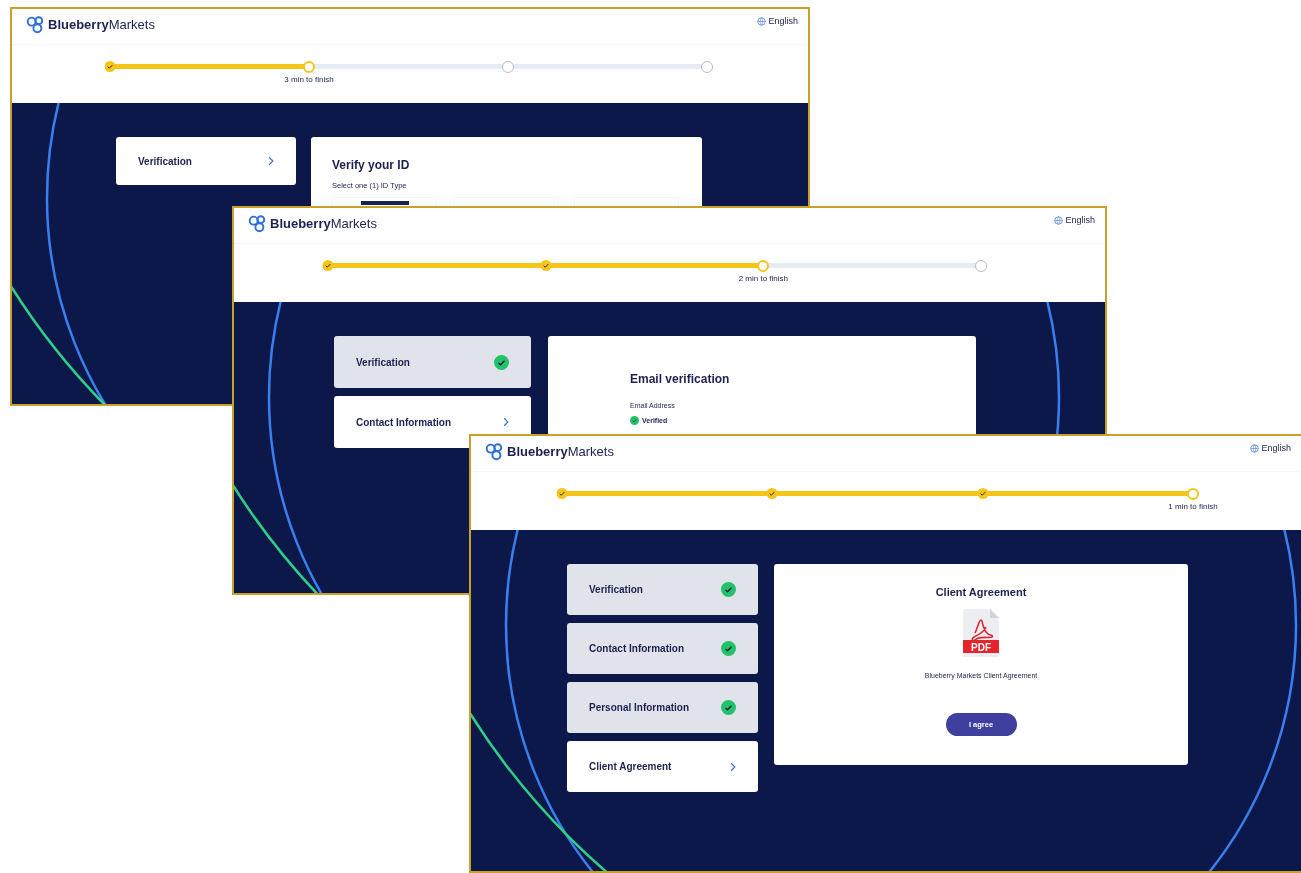  What do you see at coordinates (1193, 507) in the screenshot?
I see `time-remaining-text: 1 min to finish` at bounding box center [1193, 507].